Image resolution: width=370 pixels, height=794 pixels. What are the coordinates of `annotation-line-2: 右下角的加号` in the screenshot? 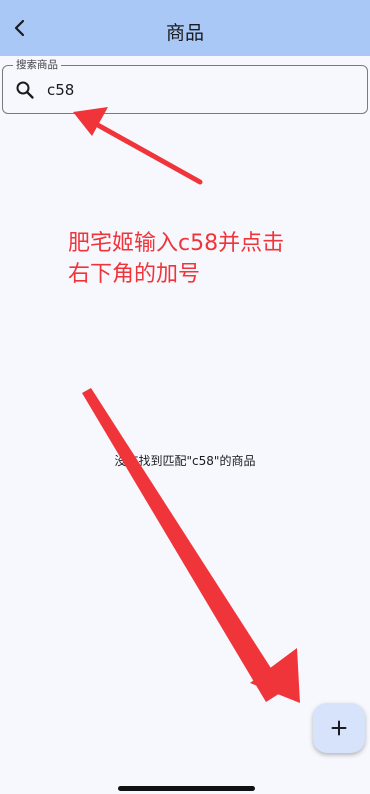 It's located at (134, 274).